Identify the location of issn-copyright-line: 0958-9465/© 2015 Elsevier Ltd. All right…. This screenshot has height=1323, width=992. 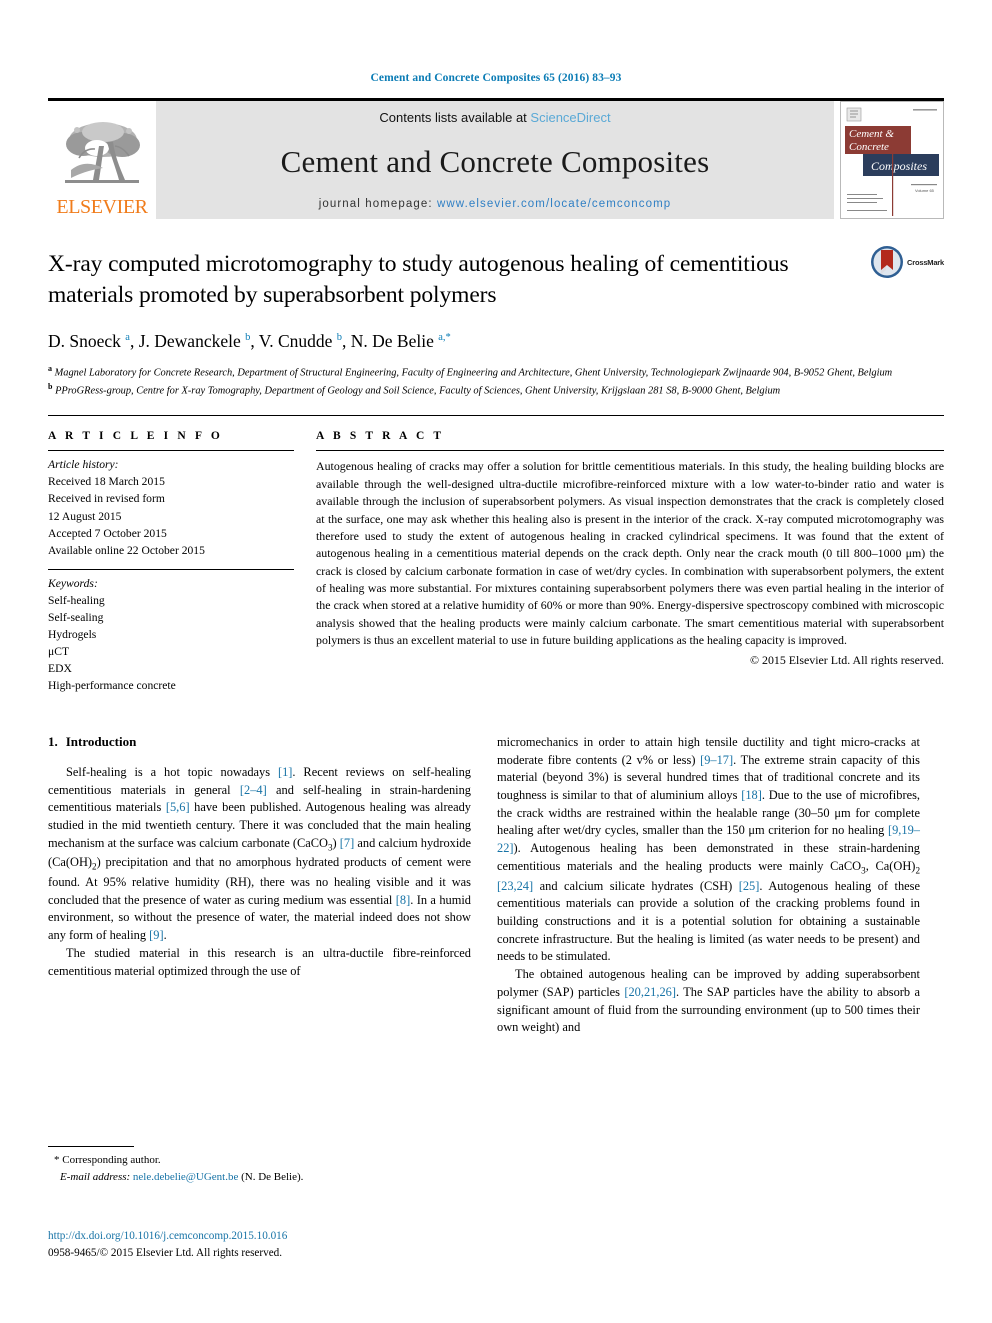
(165, 1252).